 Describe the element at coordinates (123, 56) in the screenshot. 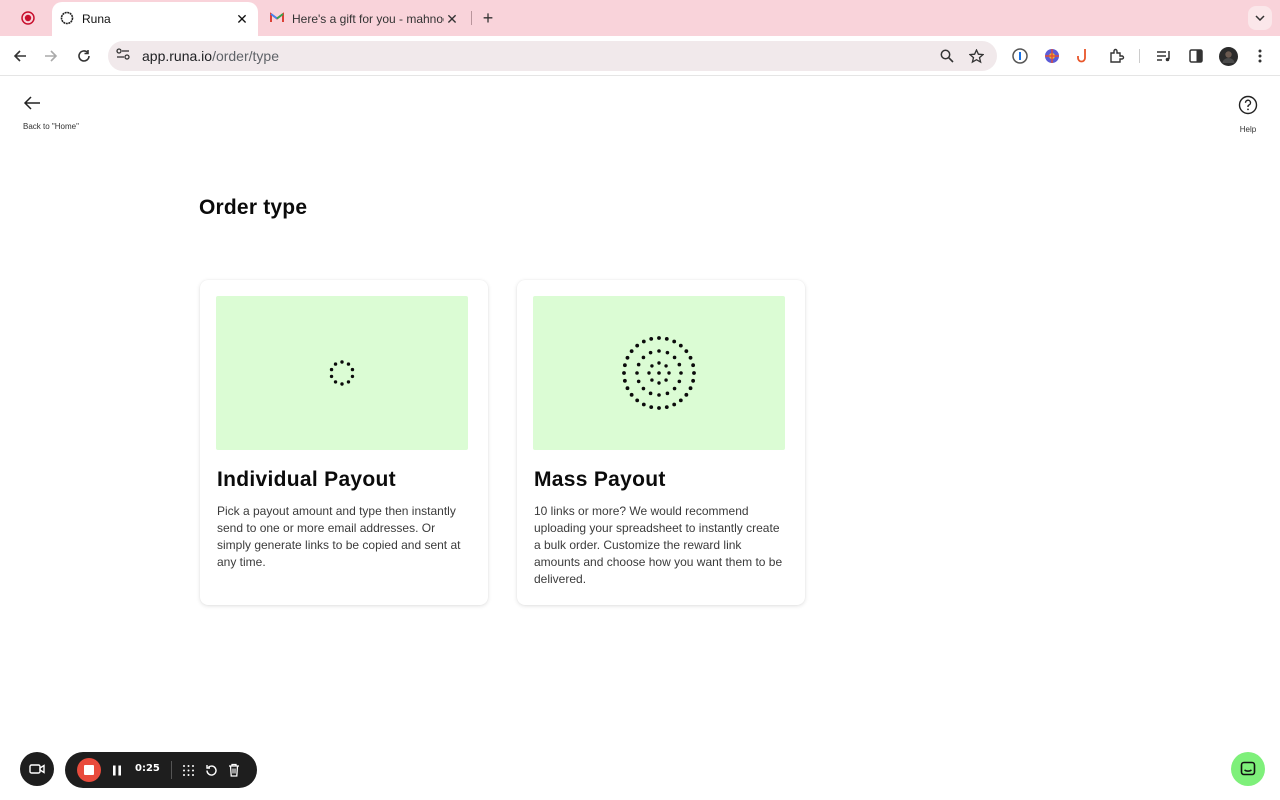

I see `site-settings-icon` at that location.